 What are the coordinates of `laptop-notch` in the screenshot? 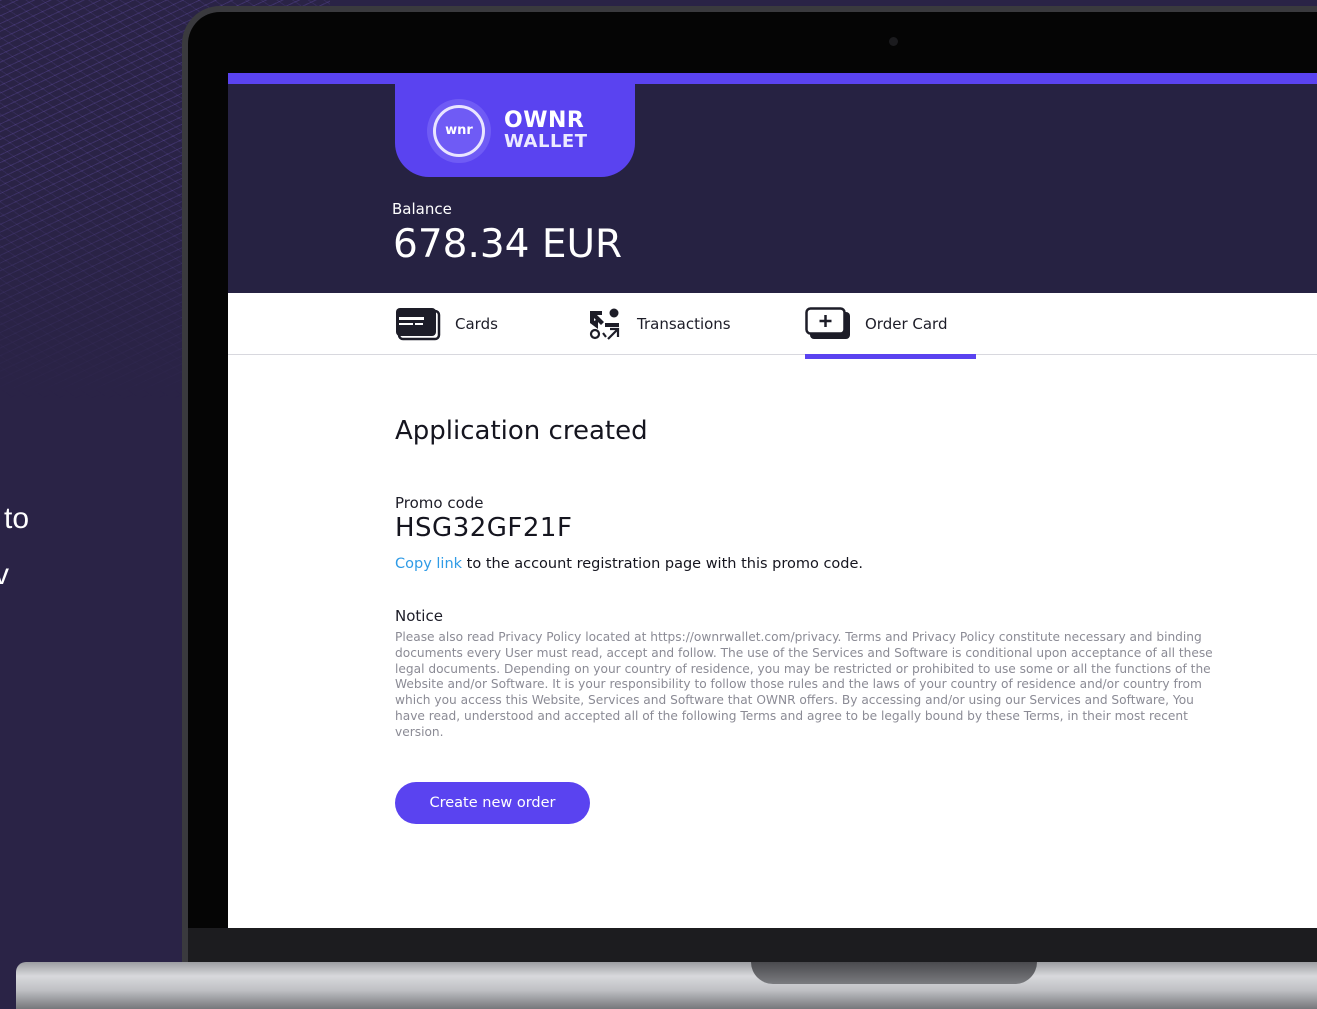 It's located at (894, 973).